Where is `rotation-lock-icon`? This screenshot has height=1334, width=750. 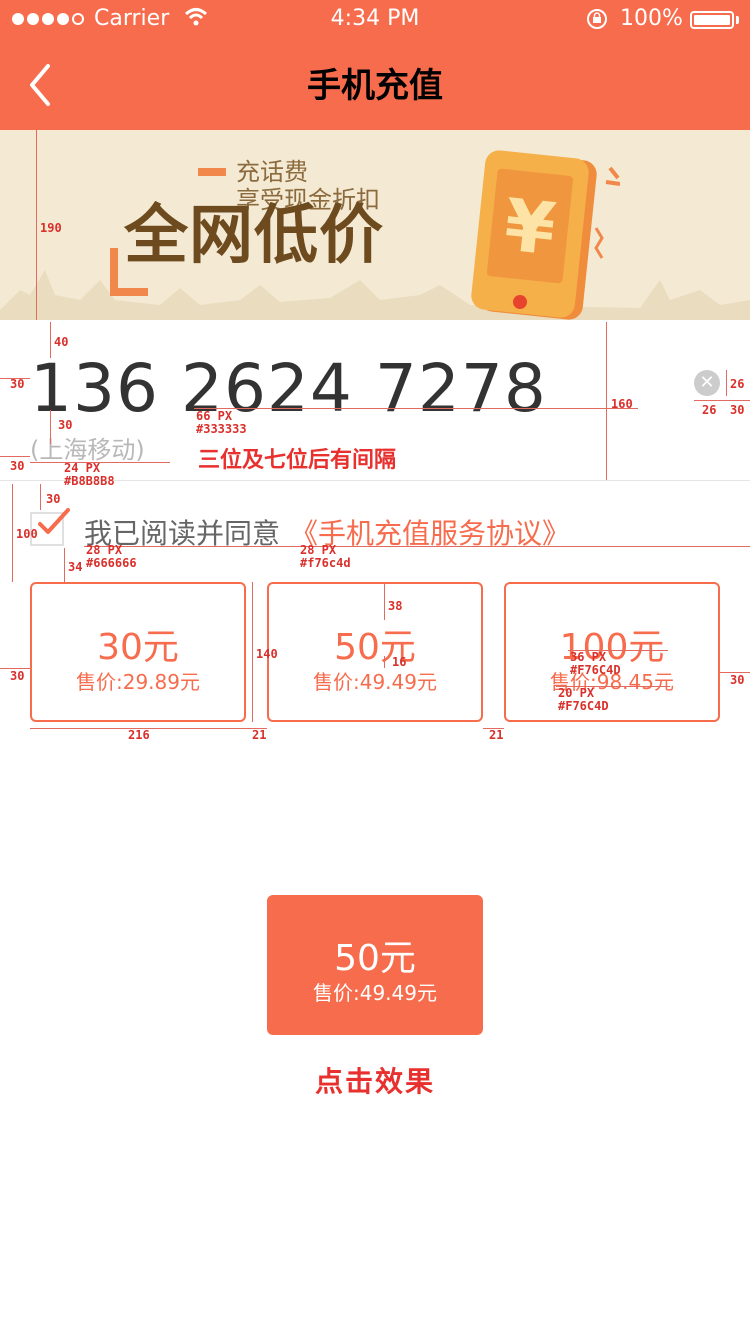 rotation-lock-icon is located at coordinates (597, 19).